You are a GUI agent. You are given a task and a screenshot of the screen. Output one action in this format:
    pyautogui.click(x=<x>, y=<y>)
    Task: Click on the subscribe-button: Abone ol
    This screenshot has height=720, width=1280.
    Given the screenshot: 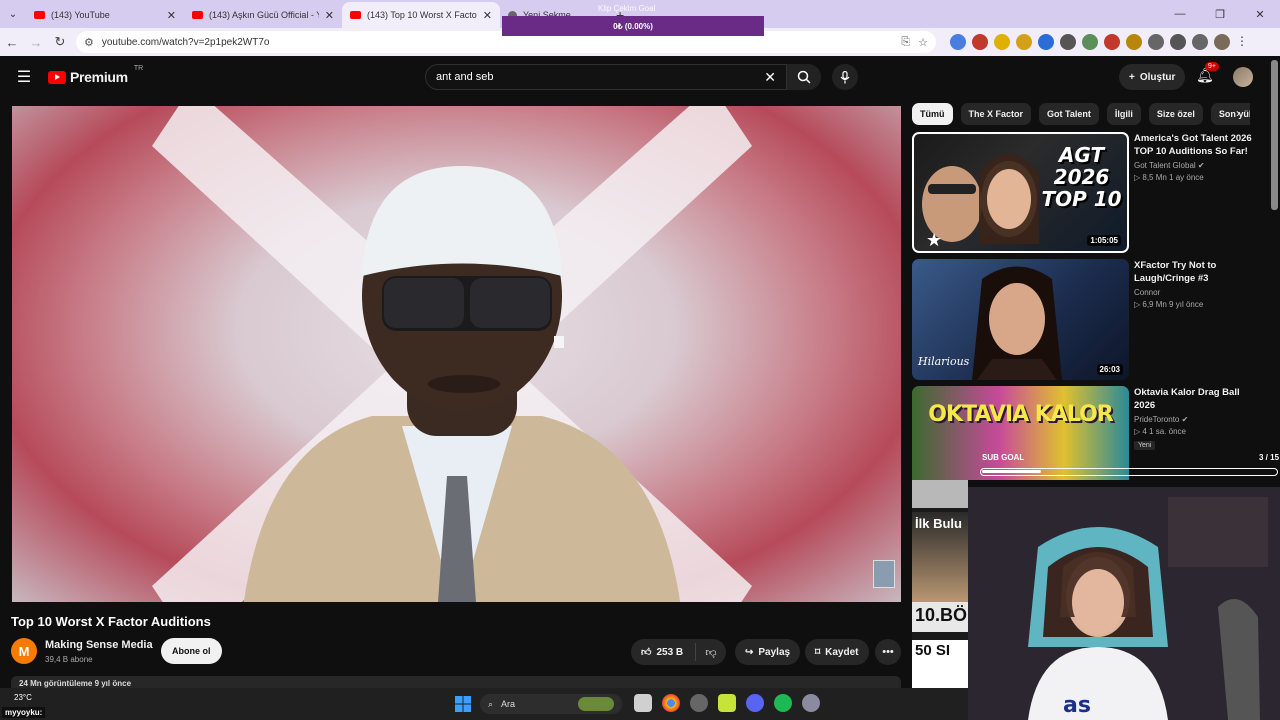 What is the action you would take?
    pyautogui.click(x=191, y=651)
    